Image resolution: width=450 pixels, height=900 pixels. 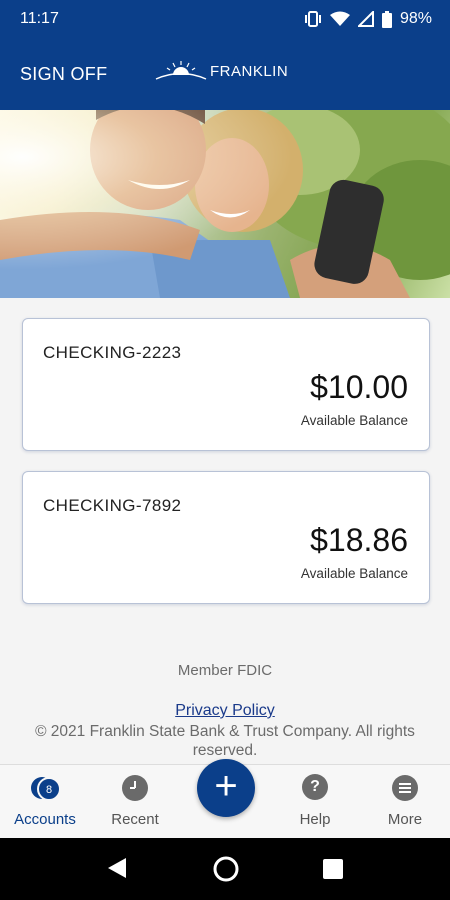 What do you see at coordinates (249, 71) in the screenshot?
I see `logo-text: FRANKLIN` at bounding box center [249, 71].